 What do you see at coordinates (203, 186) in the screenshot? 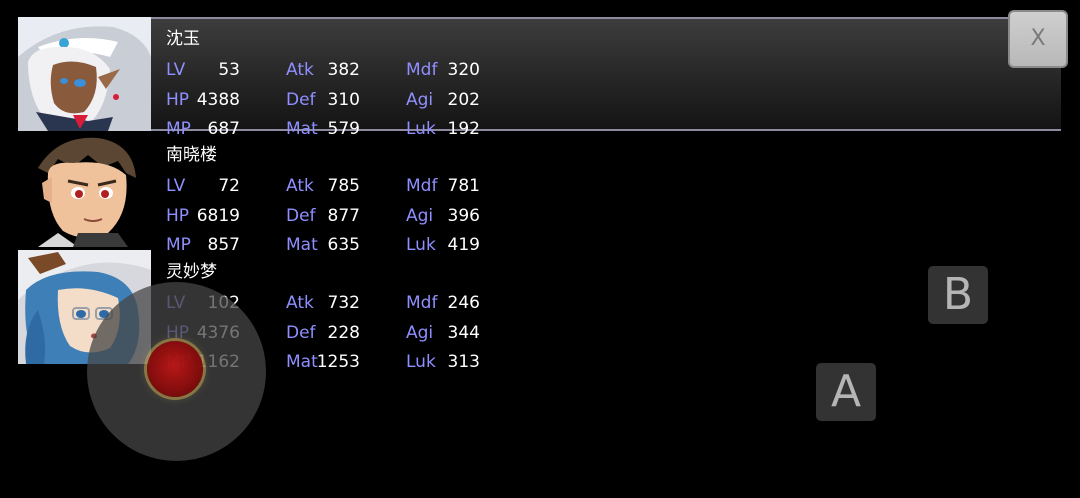
I see `stat-lv: LV 72` at bounding box center [203, 186].